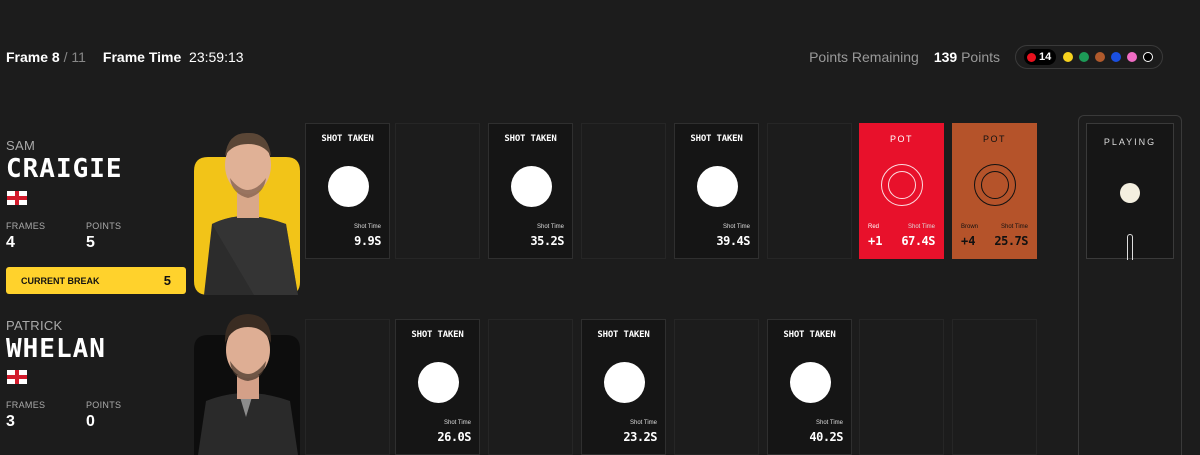  I want to click on player-2-avatar, so click(247, 380).